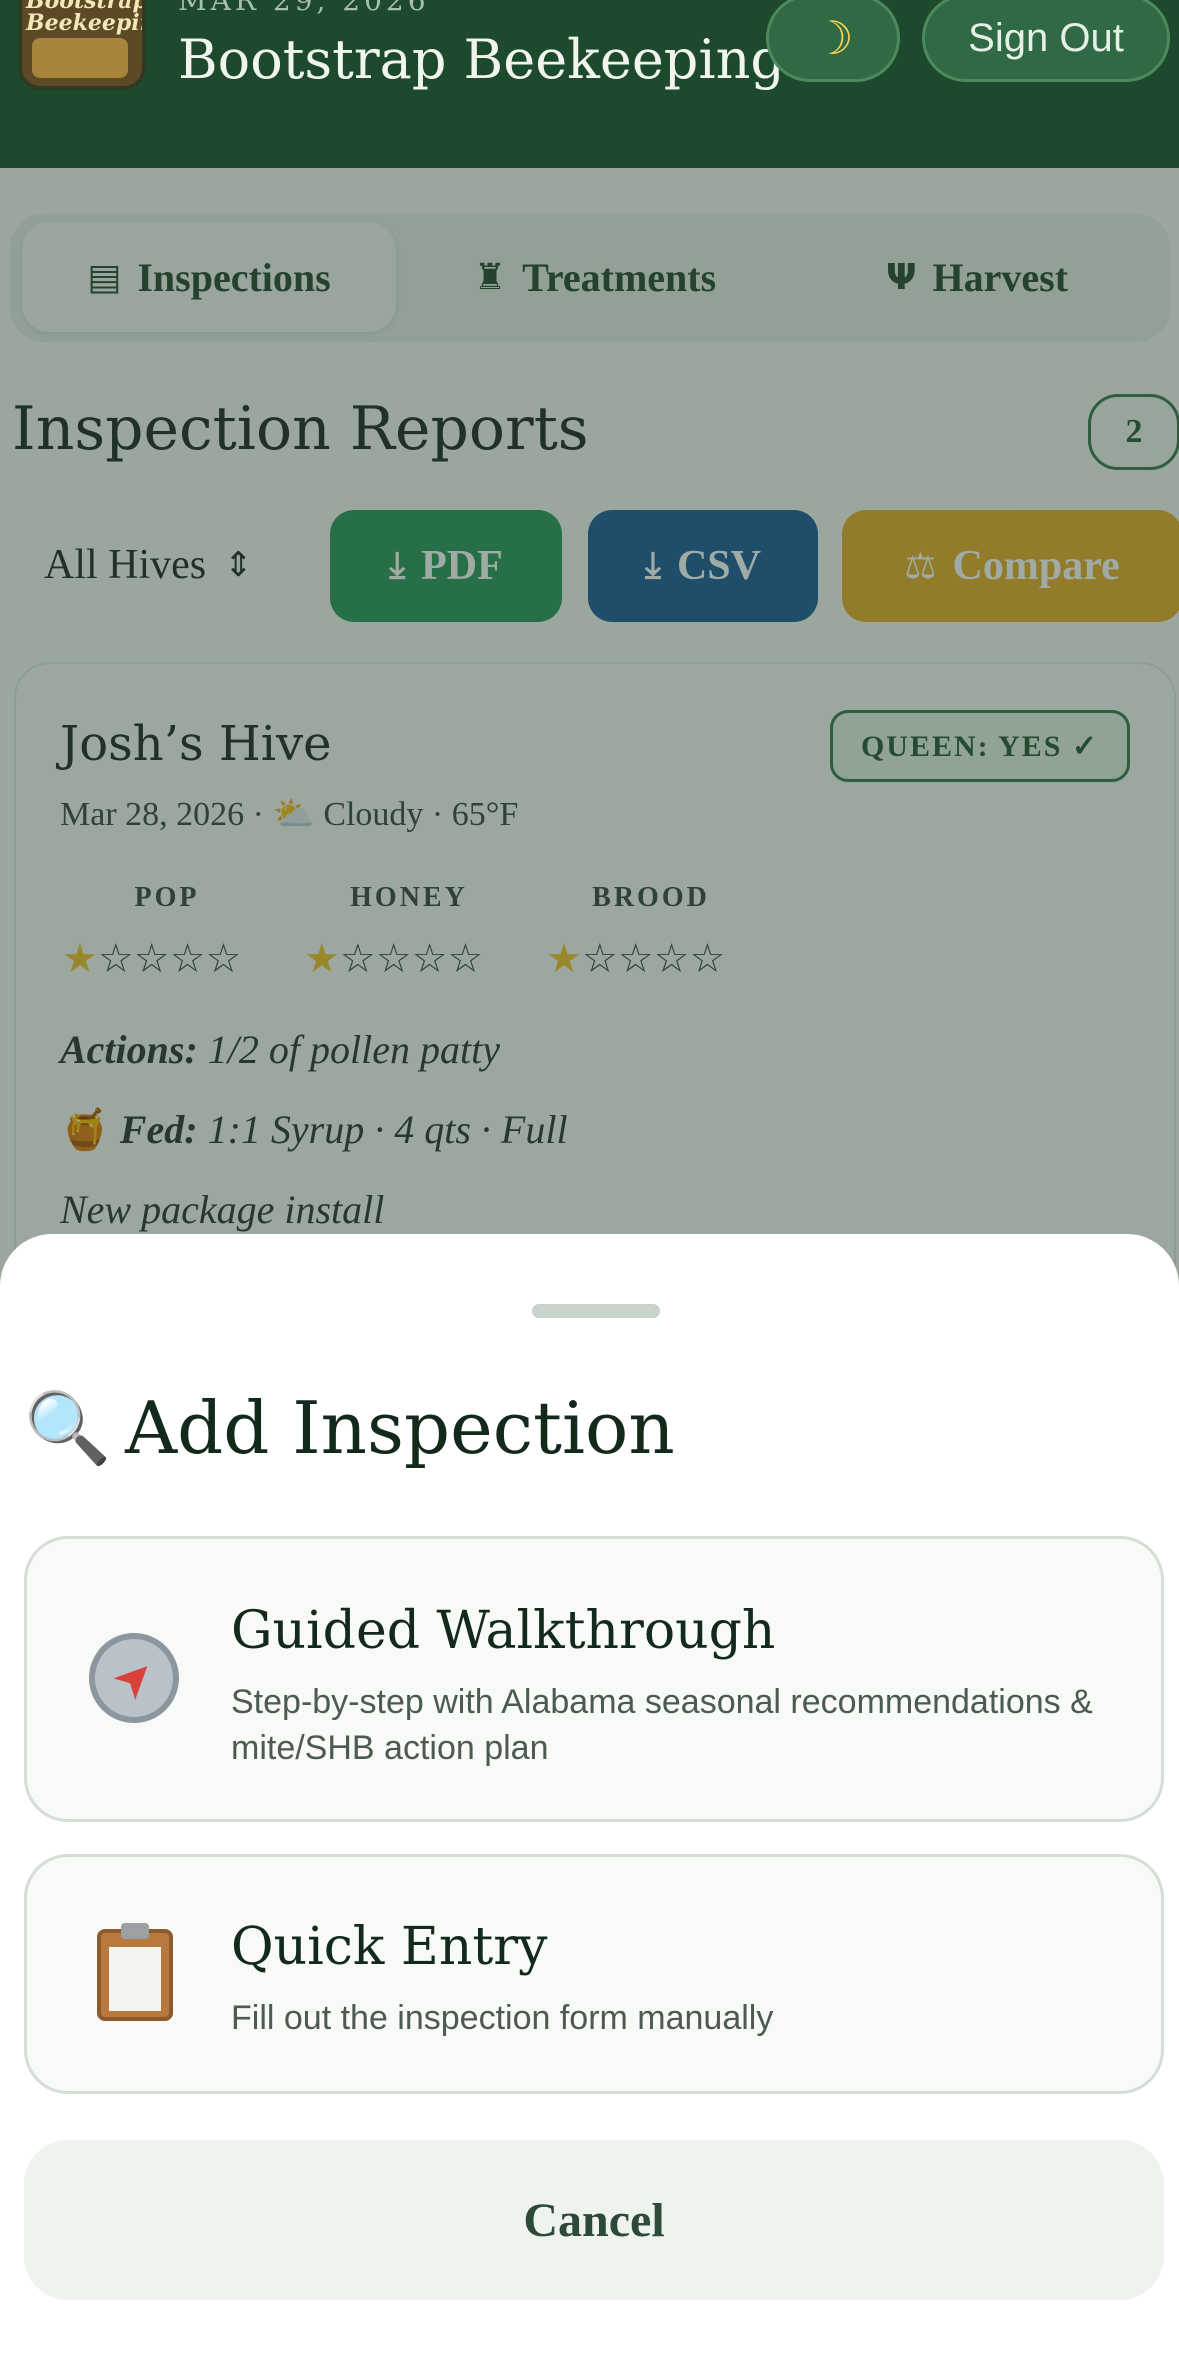 The height and width of the screenshot is (2365, 1179). I want to click on compass-needle: ➤, so click(134, 1678).